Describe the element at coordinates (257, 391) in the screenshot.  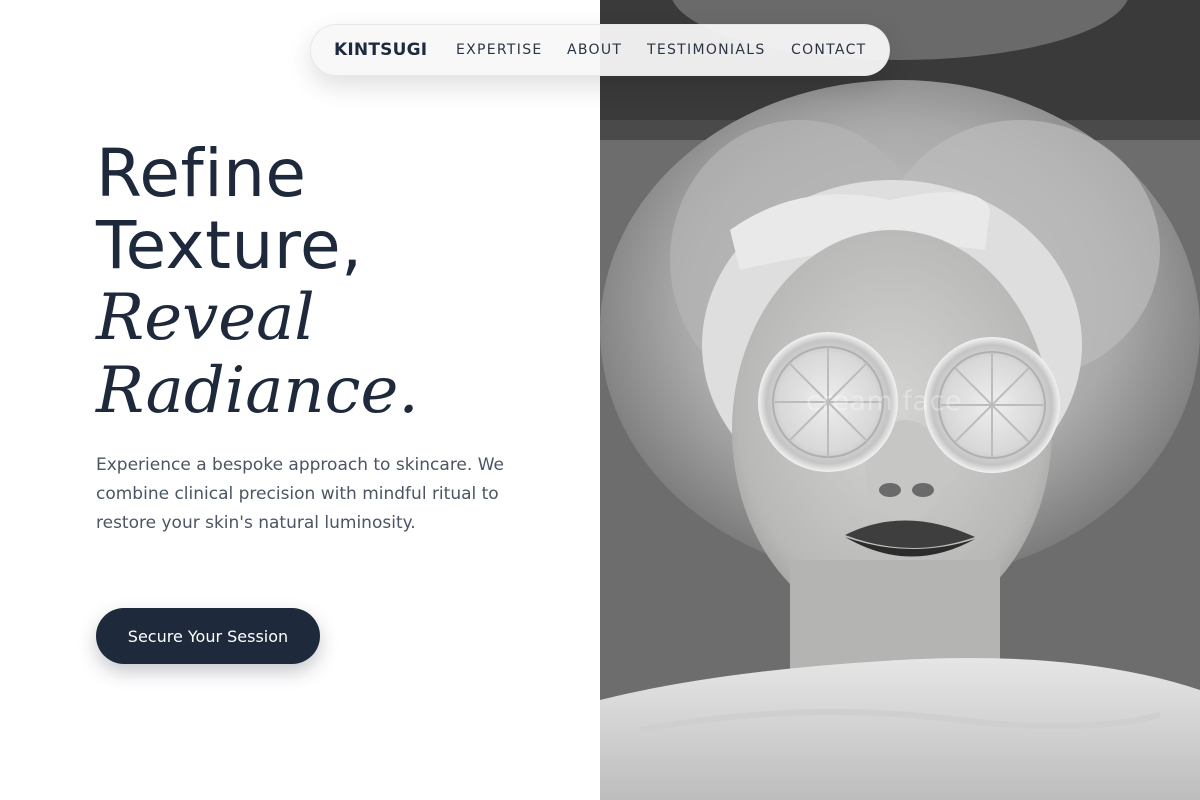
I see `headline-line-4: Radiance.` at that location.